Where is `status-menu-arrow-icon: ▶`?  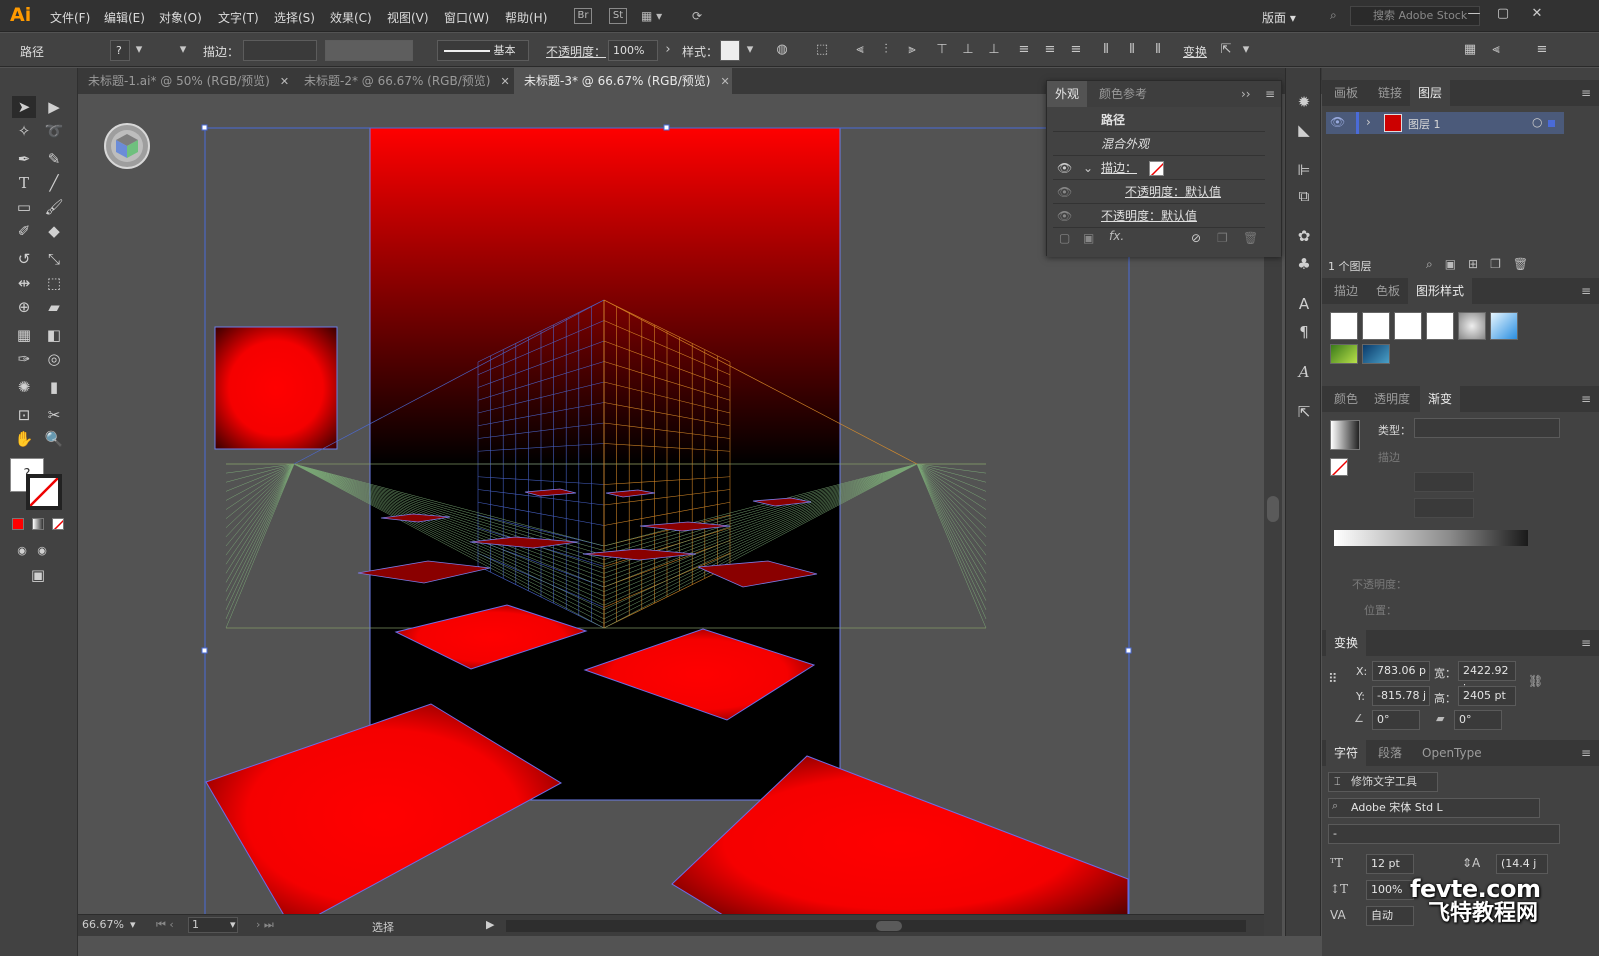 status-menu-arrow-icon: ▶ is located at coordinates (490, 924).